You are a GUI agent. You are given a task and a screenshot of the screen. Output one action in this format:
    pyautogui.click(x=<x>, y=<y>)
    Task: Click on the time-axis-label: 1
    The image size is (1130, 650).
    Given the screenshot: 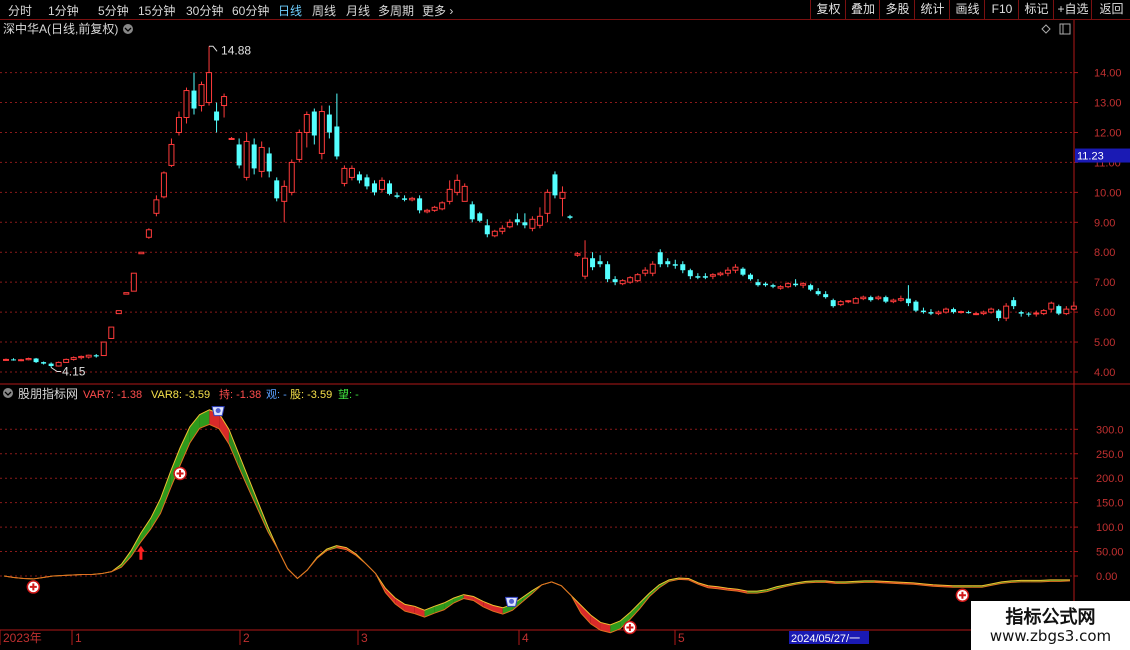 What is the action you would take?
    pyautogui.click(x=78, y=638)
    